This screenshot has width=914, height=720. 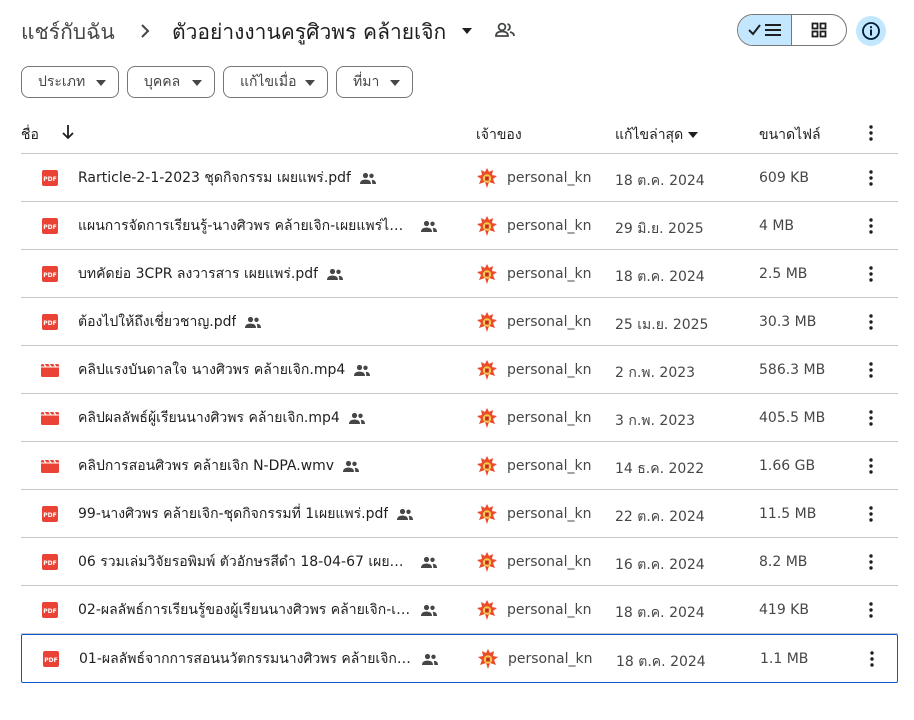 What do you see at coordinates (198, 274) in the screenshot?
I see `file-name: บทคัดย่อ 3CPR ลงวารสาร เผยแพร่.pdf` at bounding box center [198, 274].